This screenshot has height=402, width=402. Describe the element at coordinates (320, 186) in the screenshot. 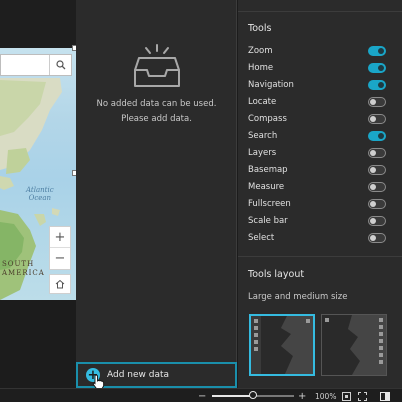

I see `tool-row-measure: Measure` at that location.